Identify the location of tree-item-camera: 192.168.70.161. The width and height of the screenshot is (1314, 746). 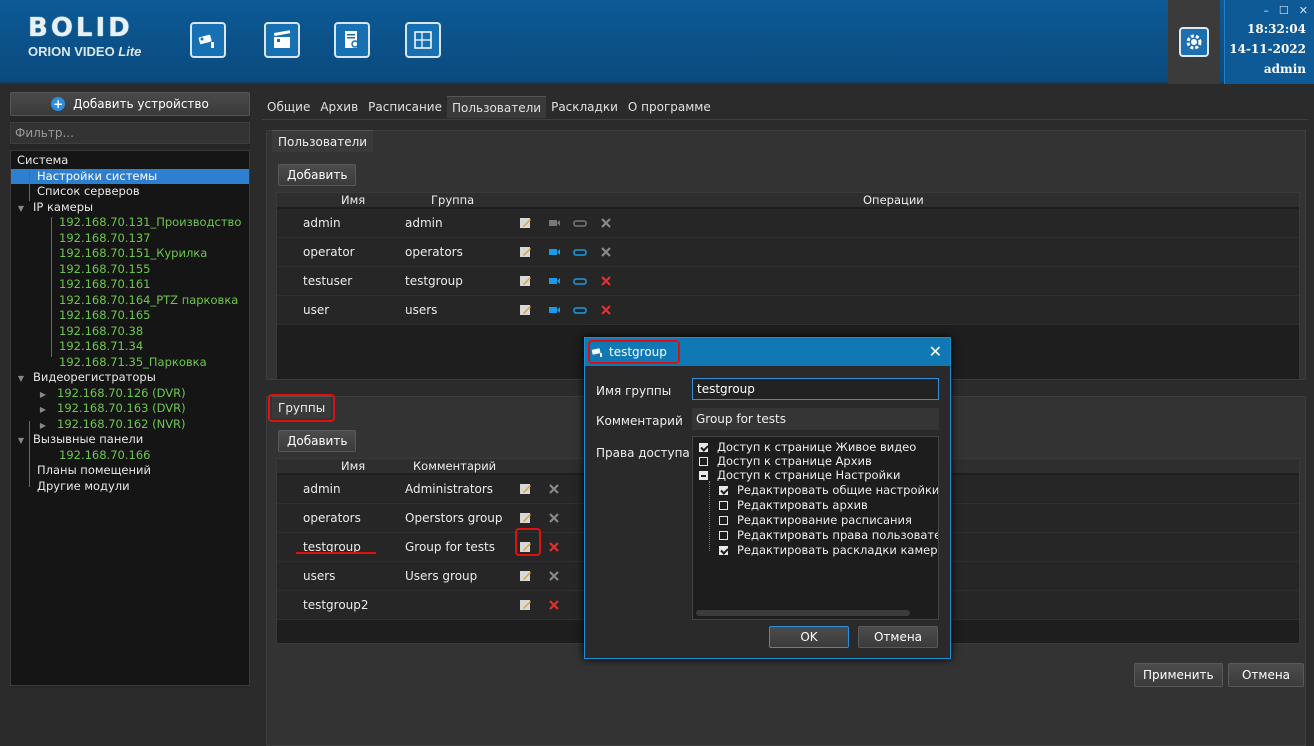
(130, 285).